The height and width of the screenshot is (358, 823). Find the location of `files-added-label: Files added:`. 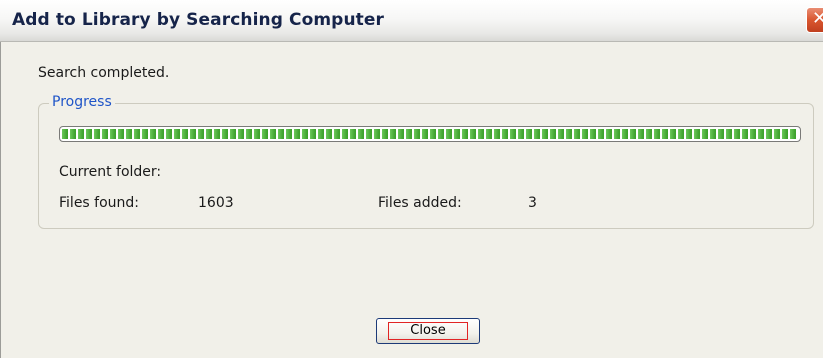

files-added-label: Files added: is located at coordinates (420, 203).